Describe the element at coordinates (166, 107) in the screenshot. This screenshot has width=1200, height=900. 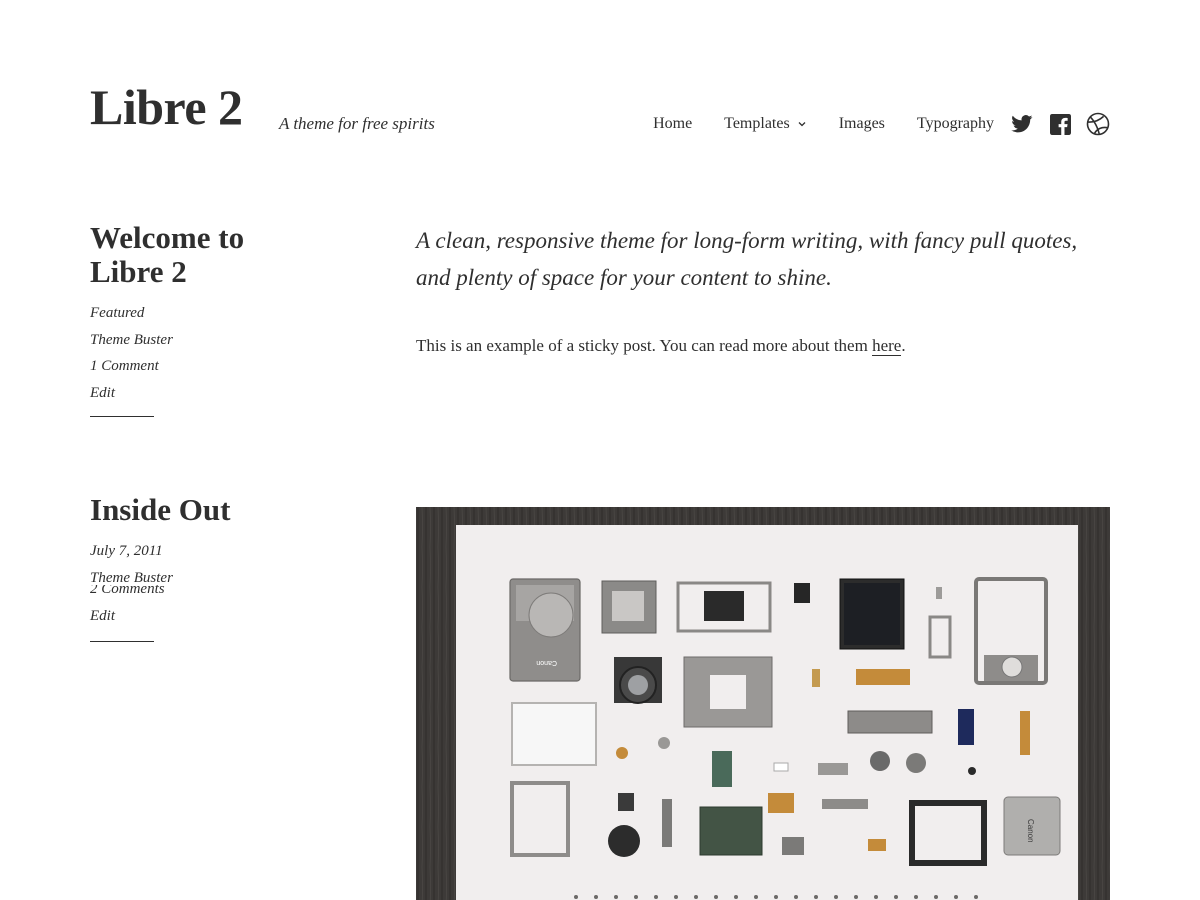
I see `site-title: Libre 2` at that location.